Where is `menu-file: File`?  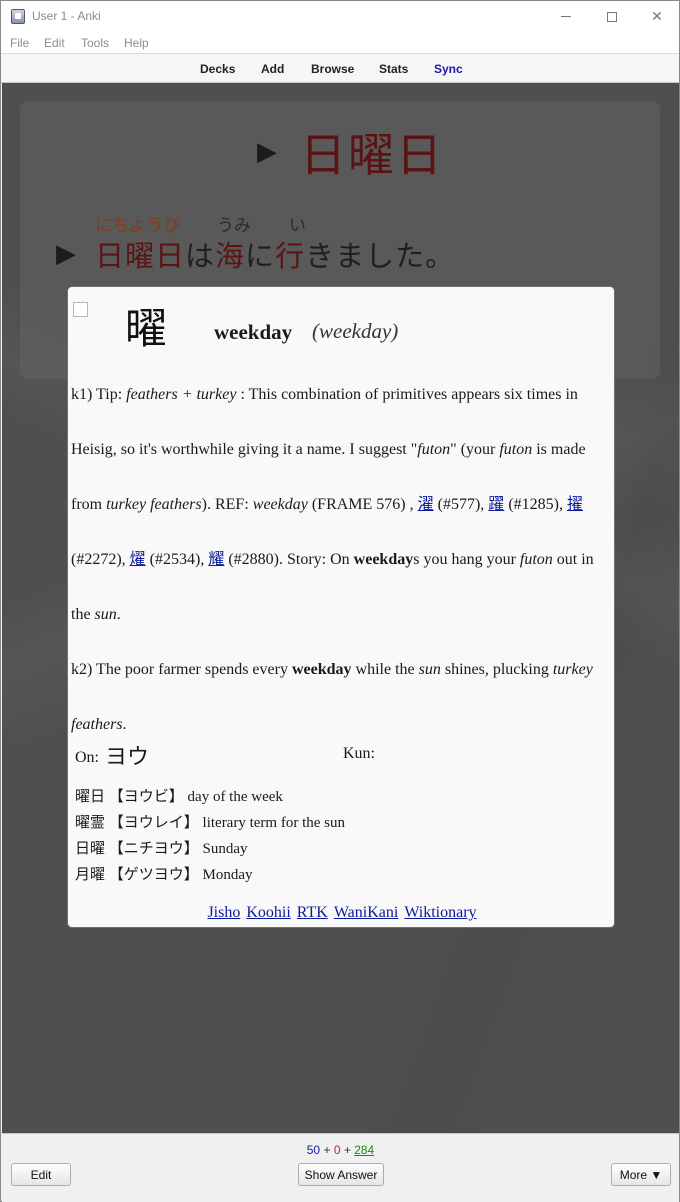 menu-file: File is located at coordinates (19, 43).